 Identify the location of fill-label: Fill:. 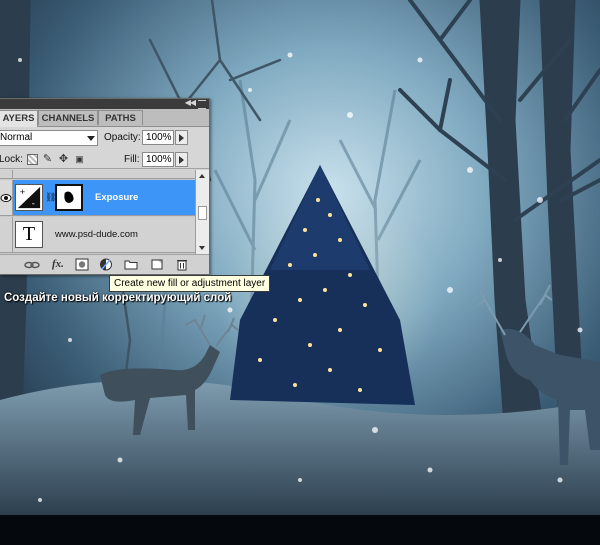
(132, 159).